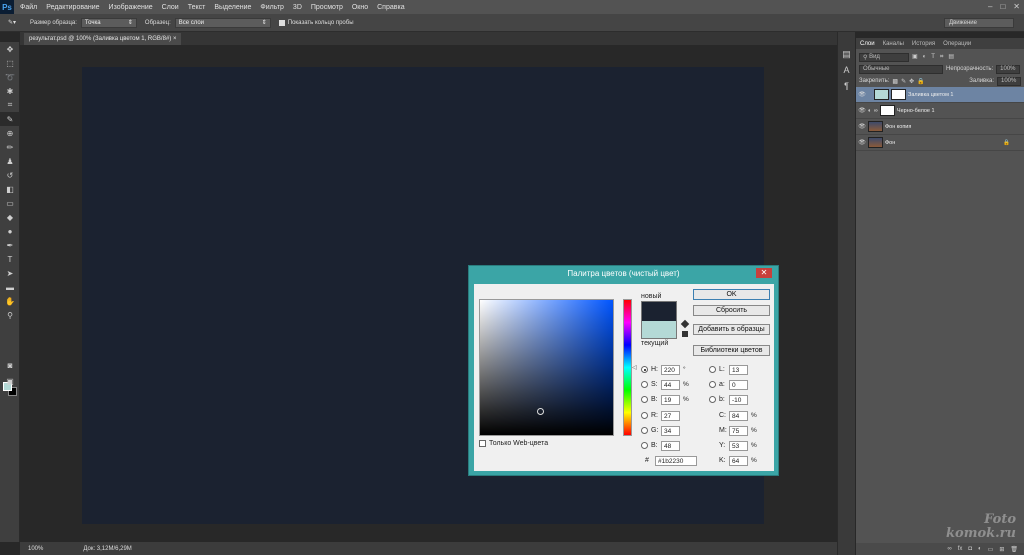 This screenshot has width=1024, height=555. I want to click on menu-select: Выделение, so click(232, 7).